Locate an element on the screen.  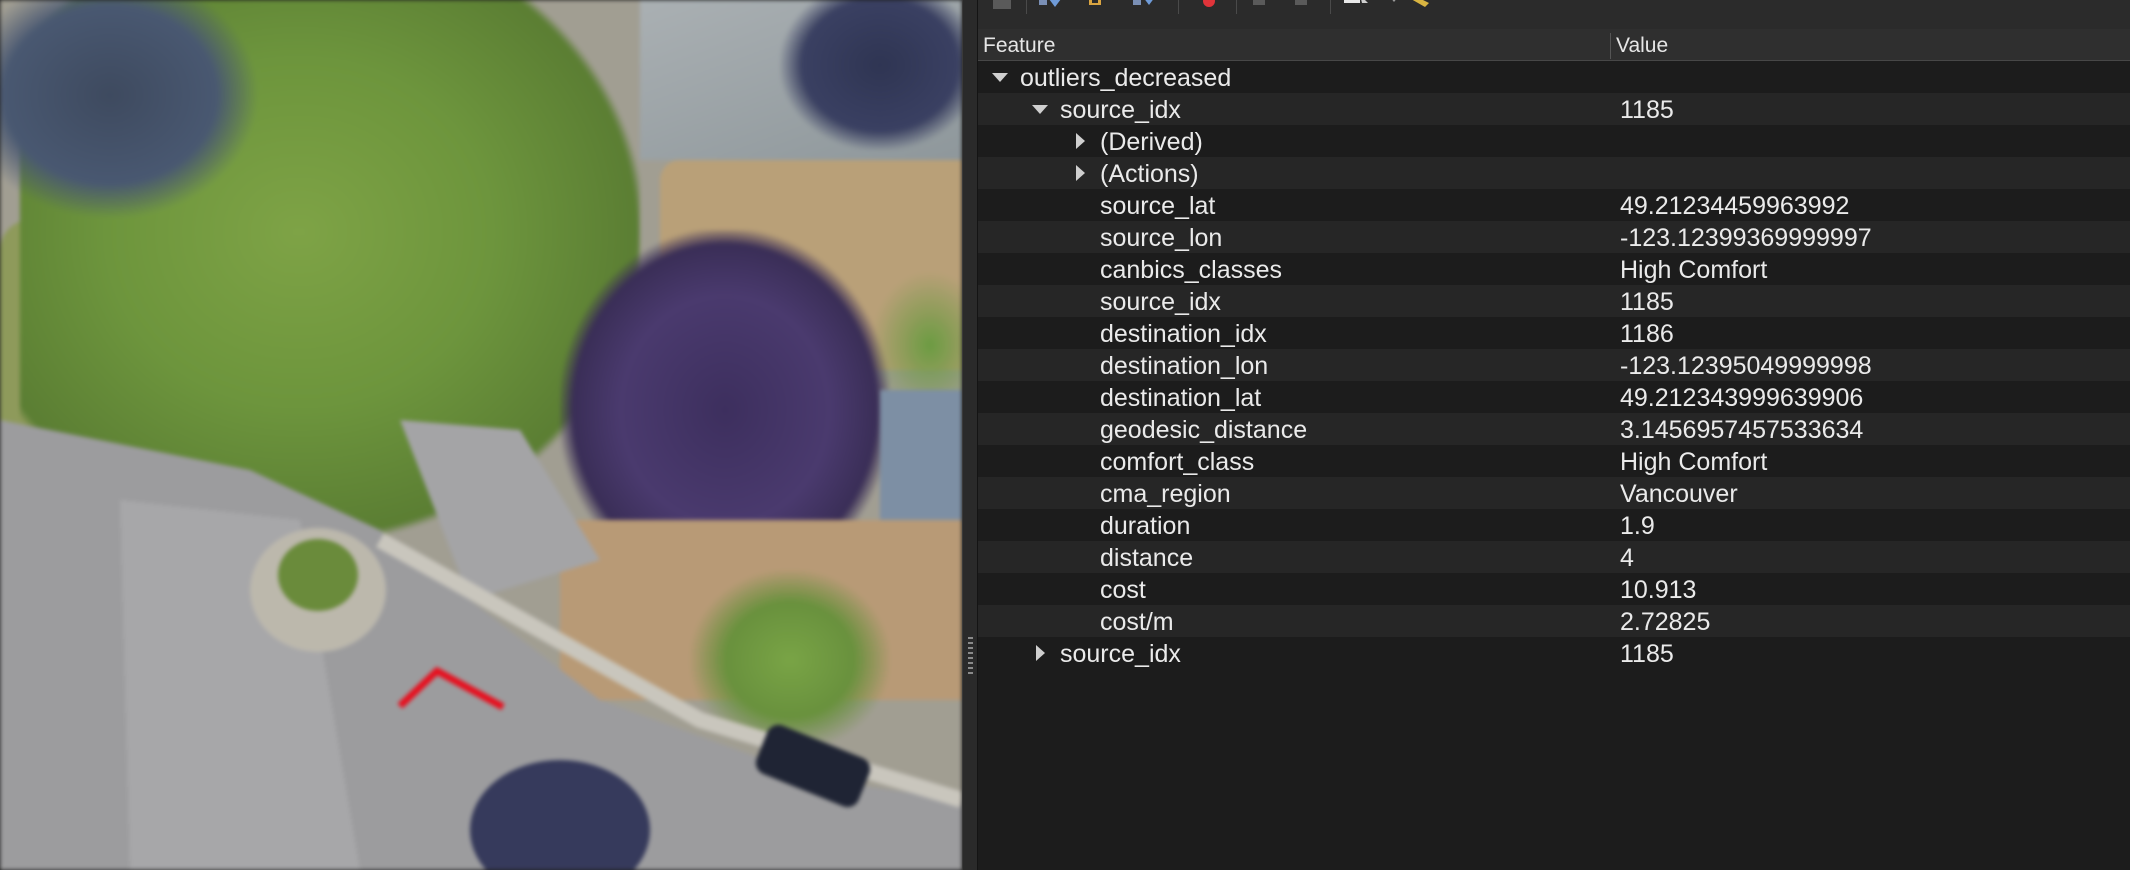
collapse-button is located at coordinates (1098, 6).